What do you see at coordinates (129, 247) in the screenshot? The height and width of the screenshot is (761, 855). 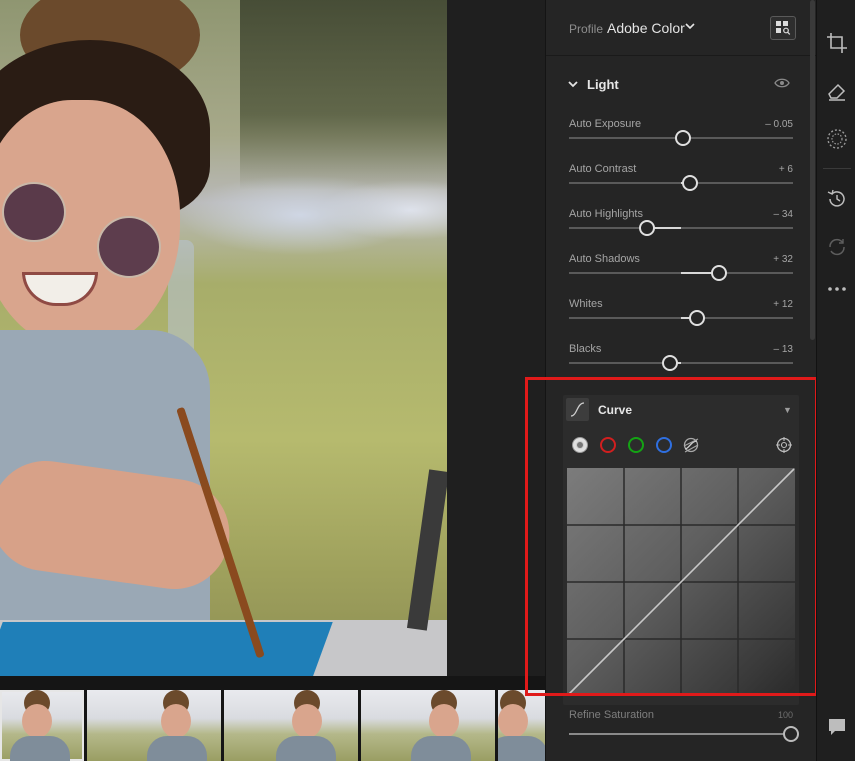 I see `photo-sunglasses-right` at bounding box center [129, 247].